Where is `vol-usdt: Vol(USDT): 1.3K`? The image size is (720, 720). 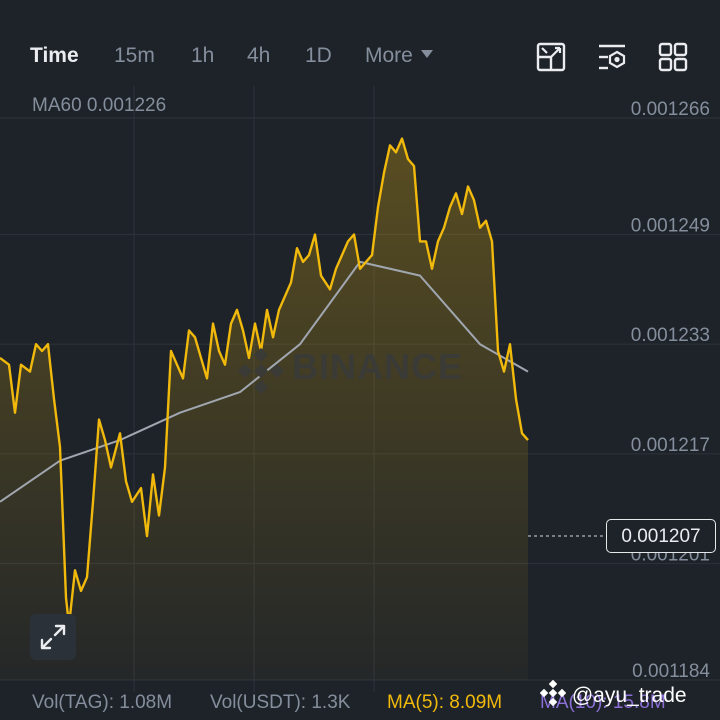 vol-usdt: Vol(USDT): 1.3K is located at coordinates (280, 702).